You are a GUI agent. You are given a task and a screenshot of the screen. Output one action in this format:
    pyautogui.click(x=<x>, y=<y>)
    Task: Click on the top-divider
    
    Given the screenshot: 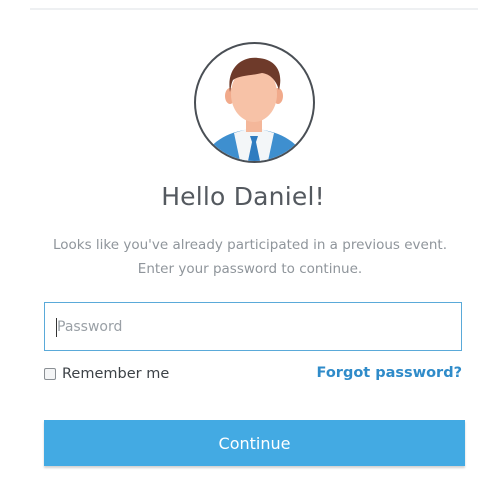 What is the action you would take?
    pyautogui.click(x=254, y=9)
    